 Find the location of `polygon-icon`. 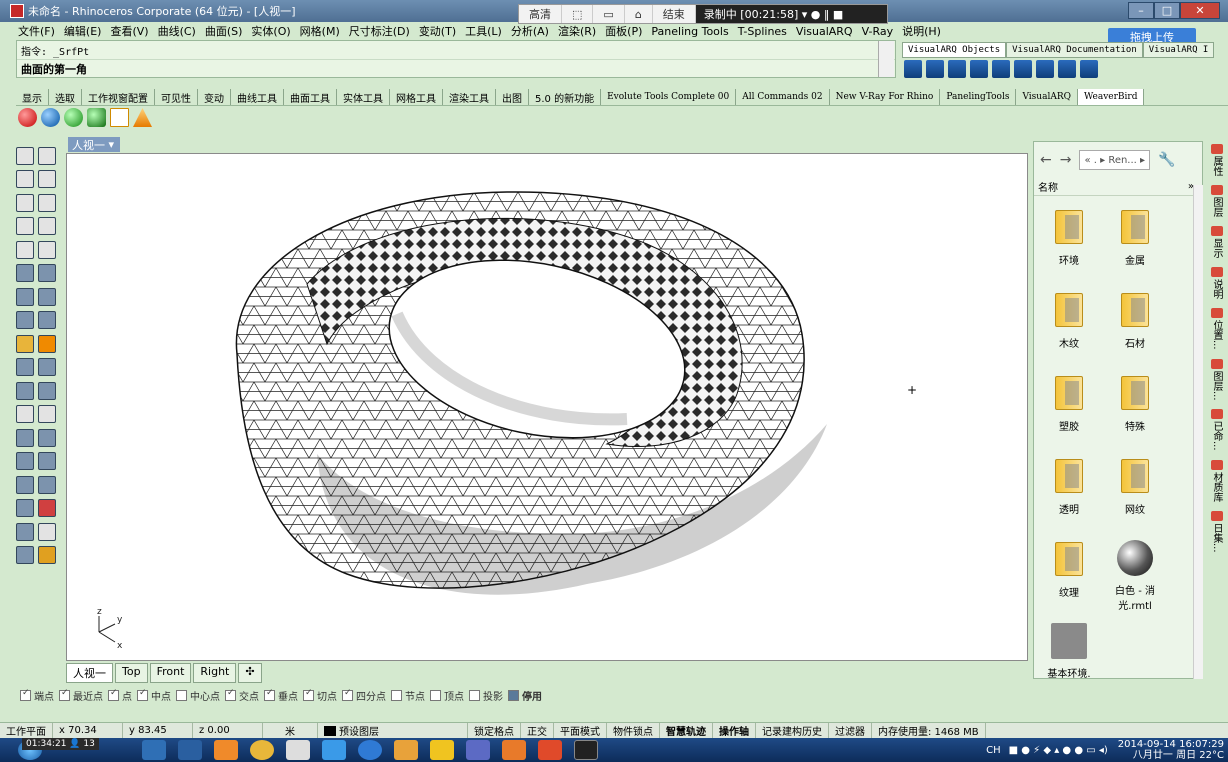

polygon-icon is located at coordinates (25, 249).